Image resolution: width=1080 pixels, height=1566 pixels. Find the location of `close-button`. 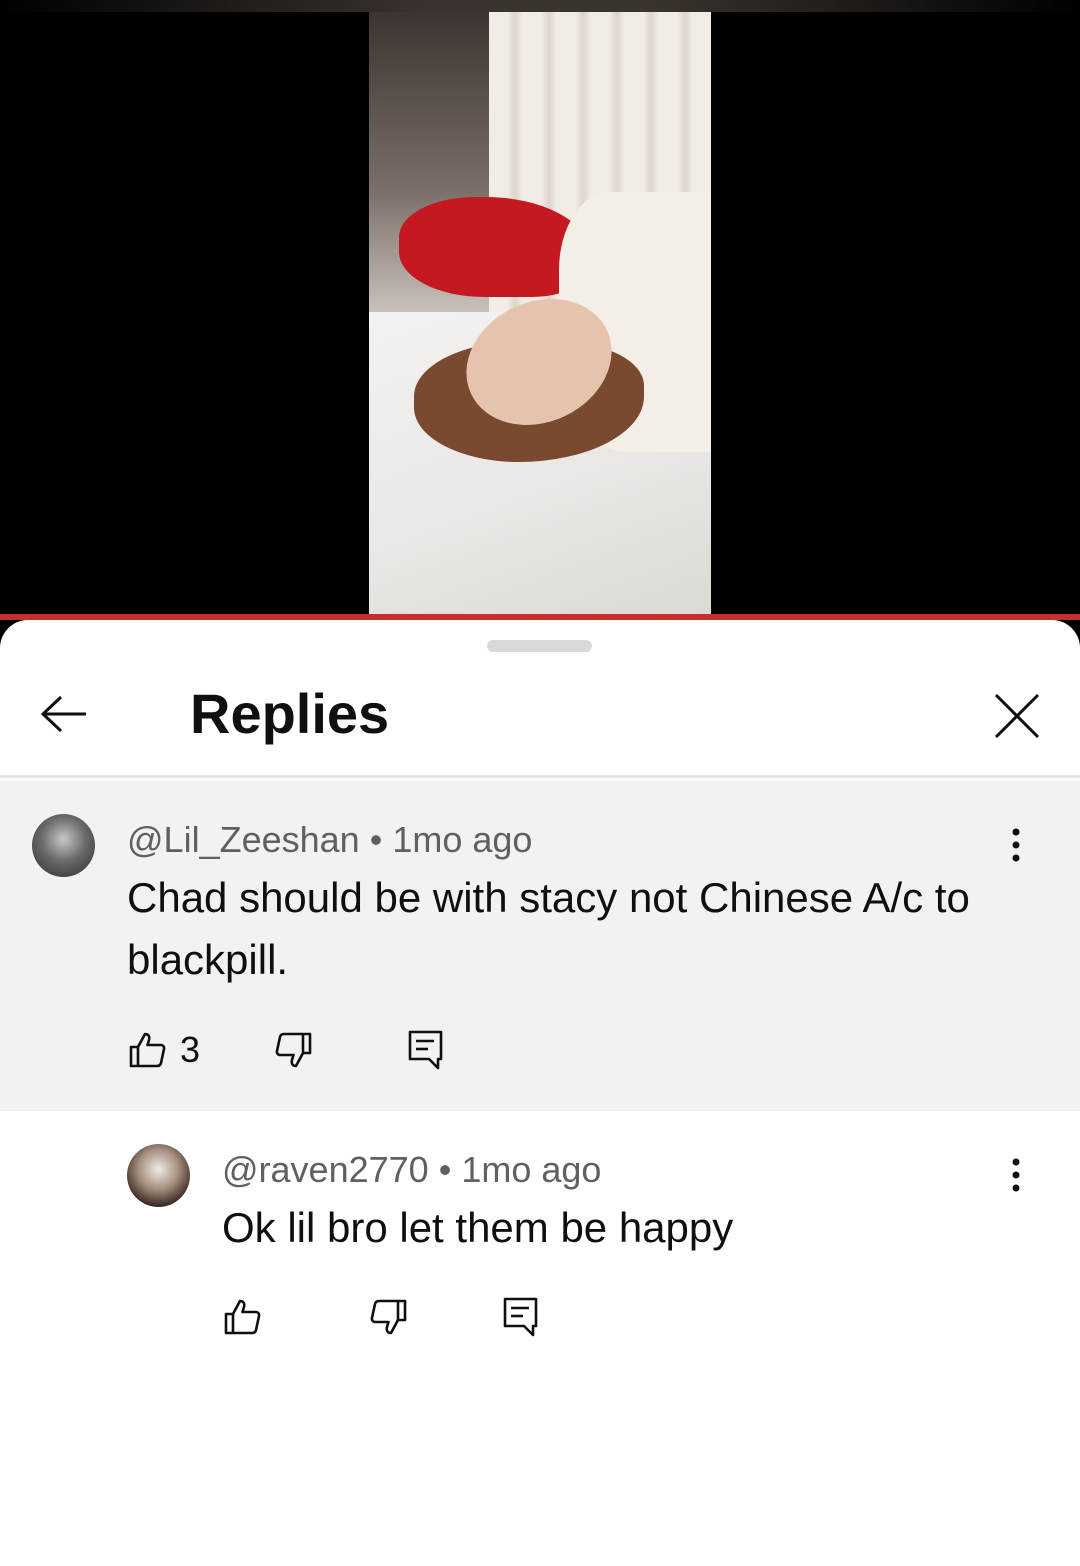

close-button is located at coordinates (1017, 716).